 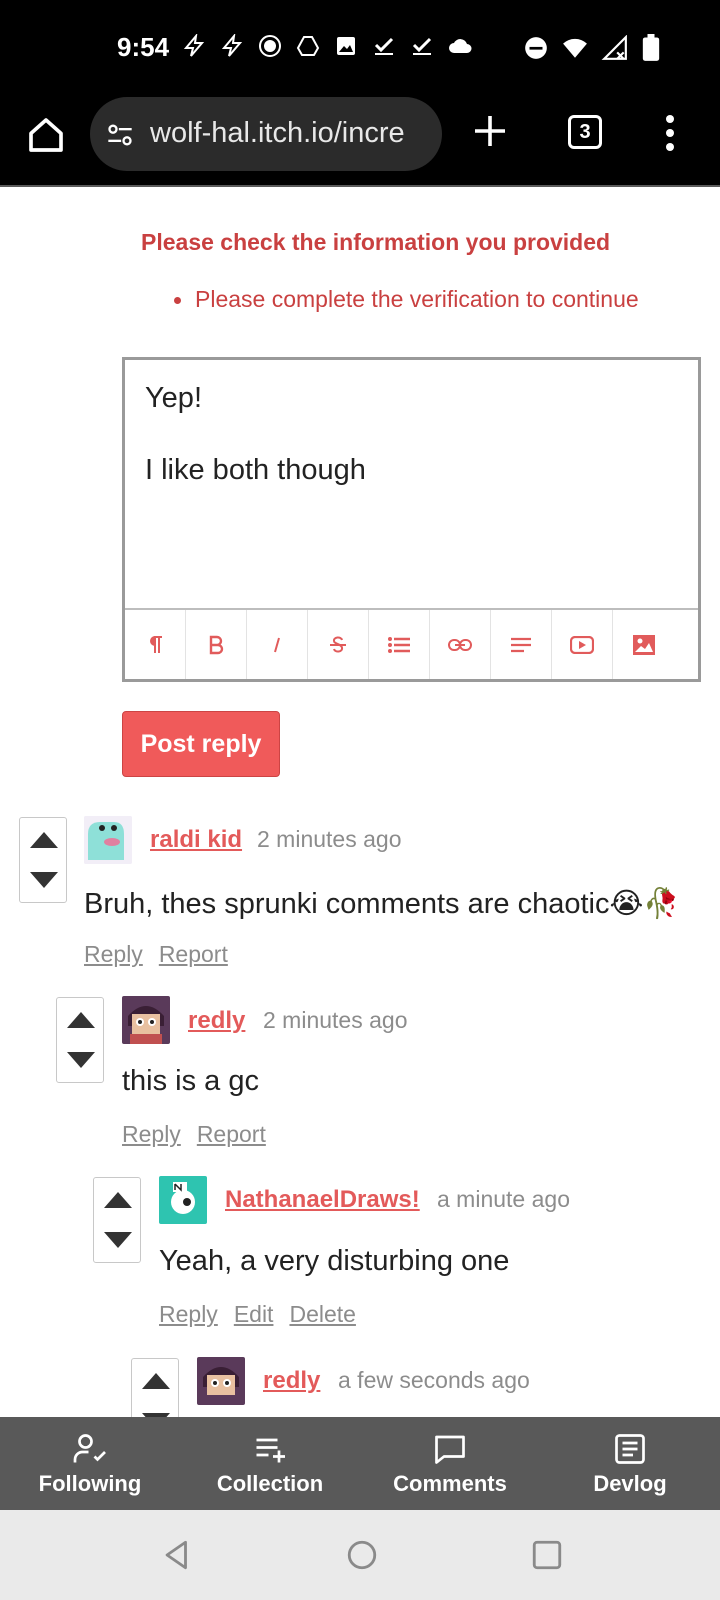 What do you see at coordinates (670, 133) in the screenshot?
I see `more-menu-icon` at bounding box center [670, 133].